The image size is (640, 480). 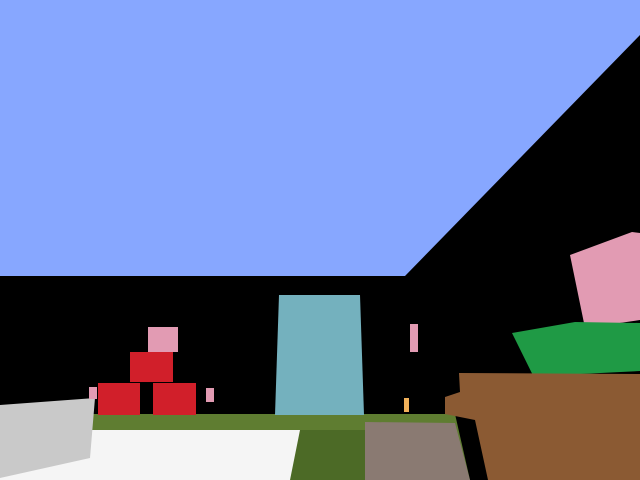 I want to click on flower-right, so click(x=210, y=395).